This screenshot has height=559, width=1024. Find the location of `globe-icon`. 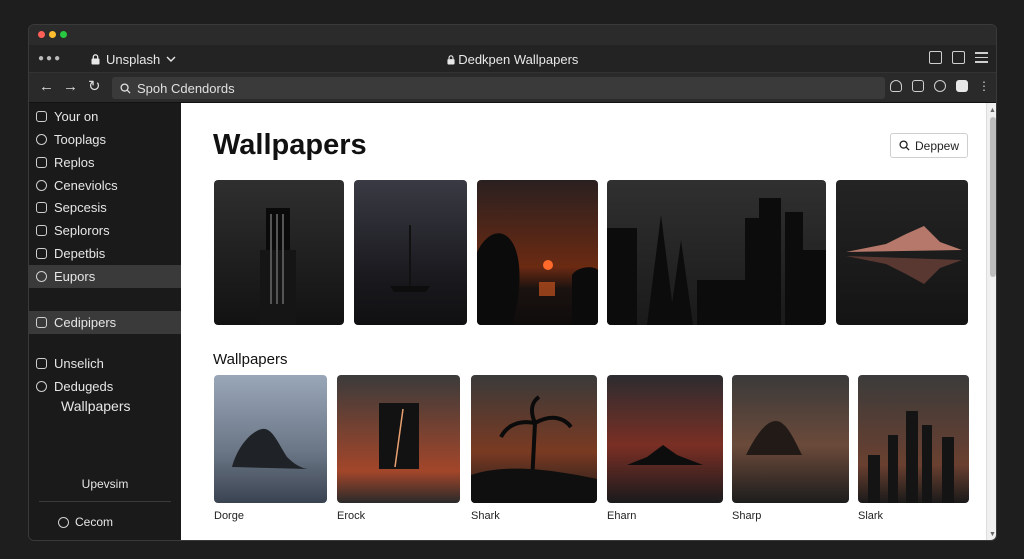

globe-icon is located at coordinates (940, 86).